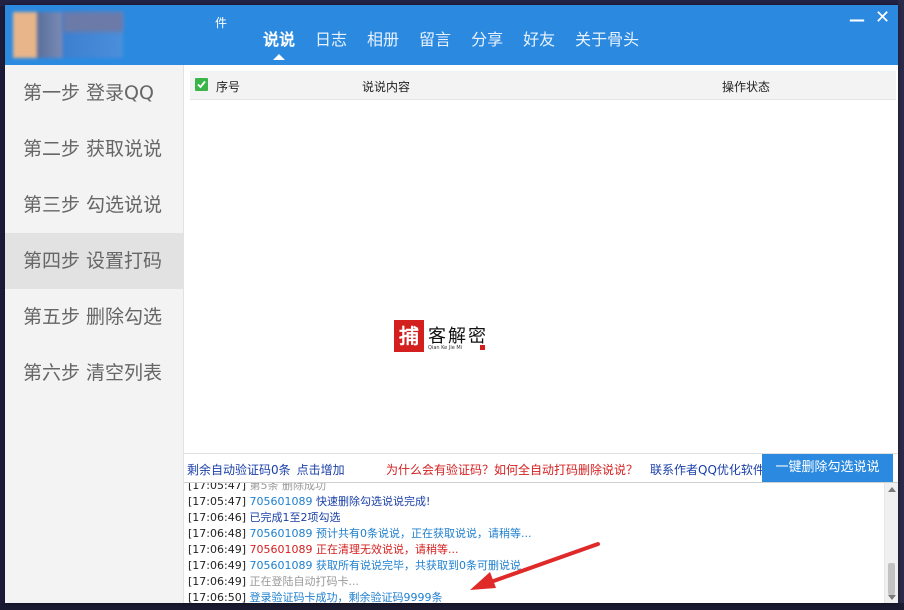 This screenshot has height=610, width=904. I want to click on select-all-checkbox, so click(201, 84).